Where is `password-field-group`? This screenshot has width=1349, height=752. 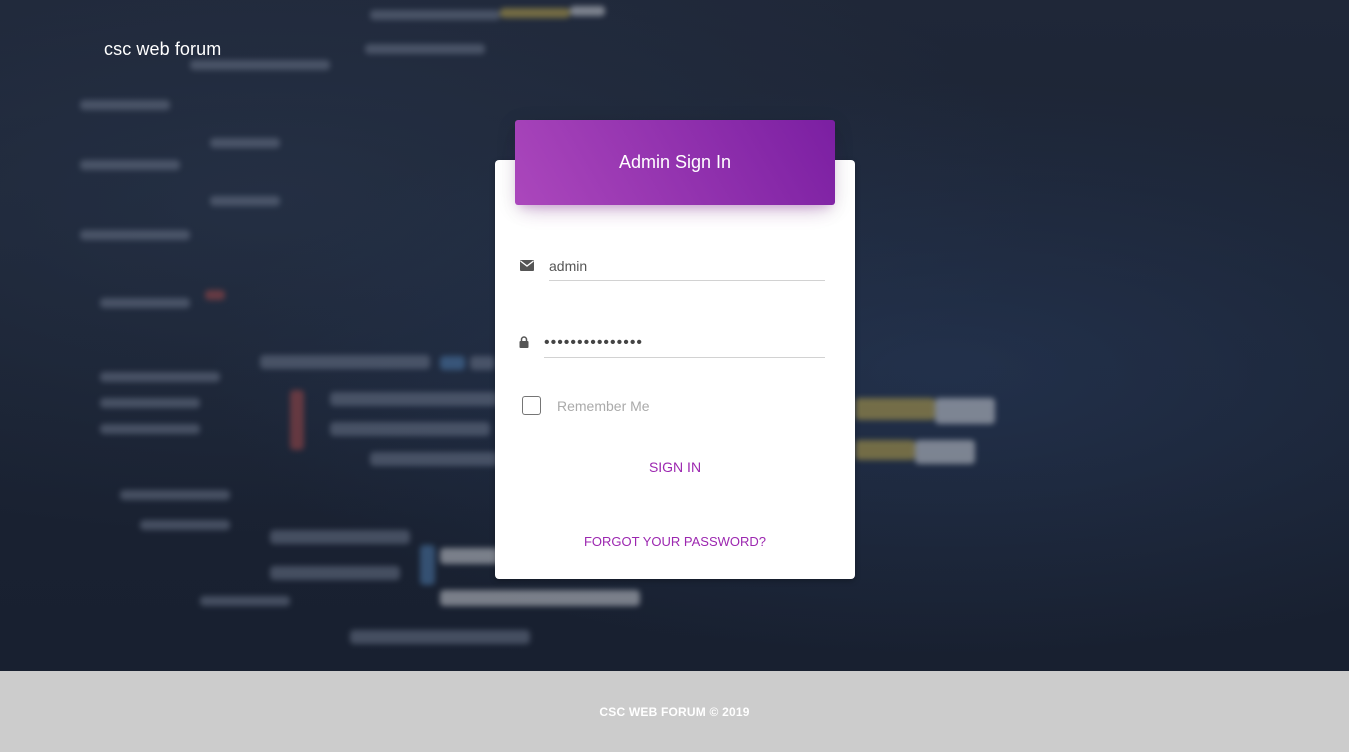 password-field-group is located at coordinates (672, 343).